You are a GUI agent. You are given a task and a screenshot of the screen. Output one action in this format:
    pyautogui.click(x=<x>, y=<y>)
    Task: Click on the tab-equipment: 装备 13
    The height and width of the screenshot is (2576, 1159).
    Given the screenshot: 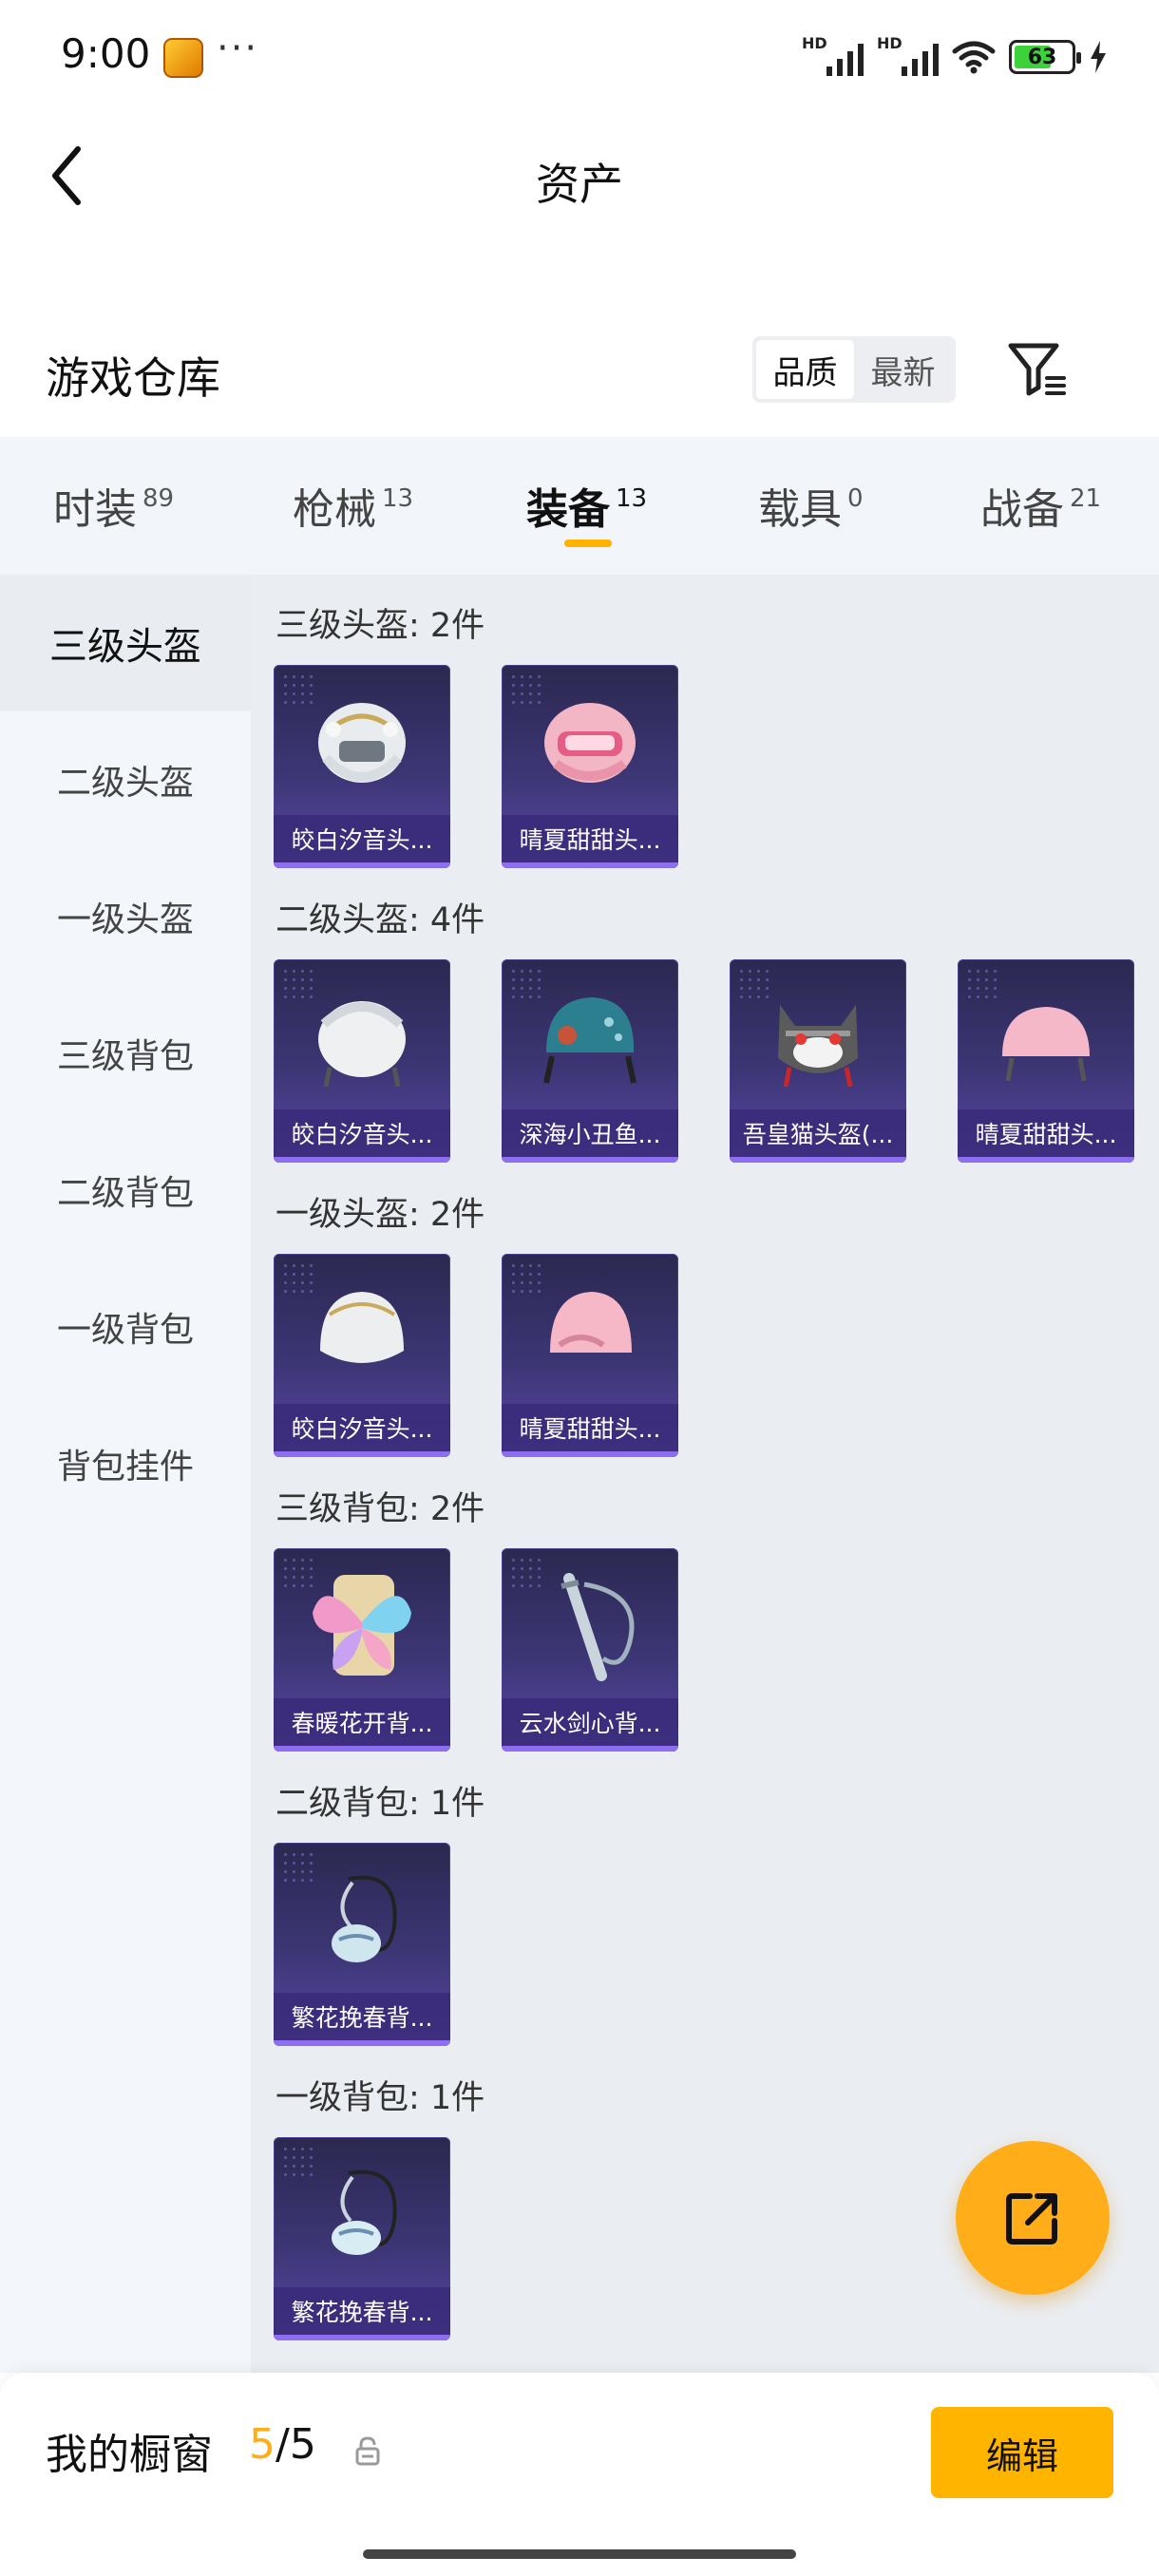 What is the action you would take?
    pyautogui.click(x=586, y=506)
    